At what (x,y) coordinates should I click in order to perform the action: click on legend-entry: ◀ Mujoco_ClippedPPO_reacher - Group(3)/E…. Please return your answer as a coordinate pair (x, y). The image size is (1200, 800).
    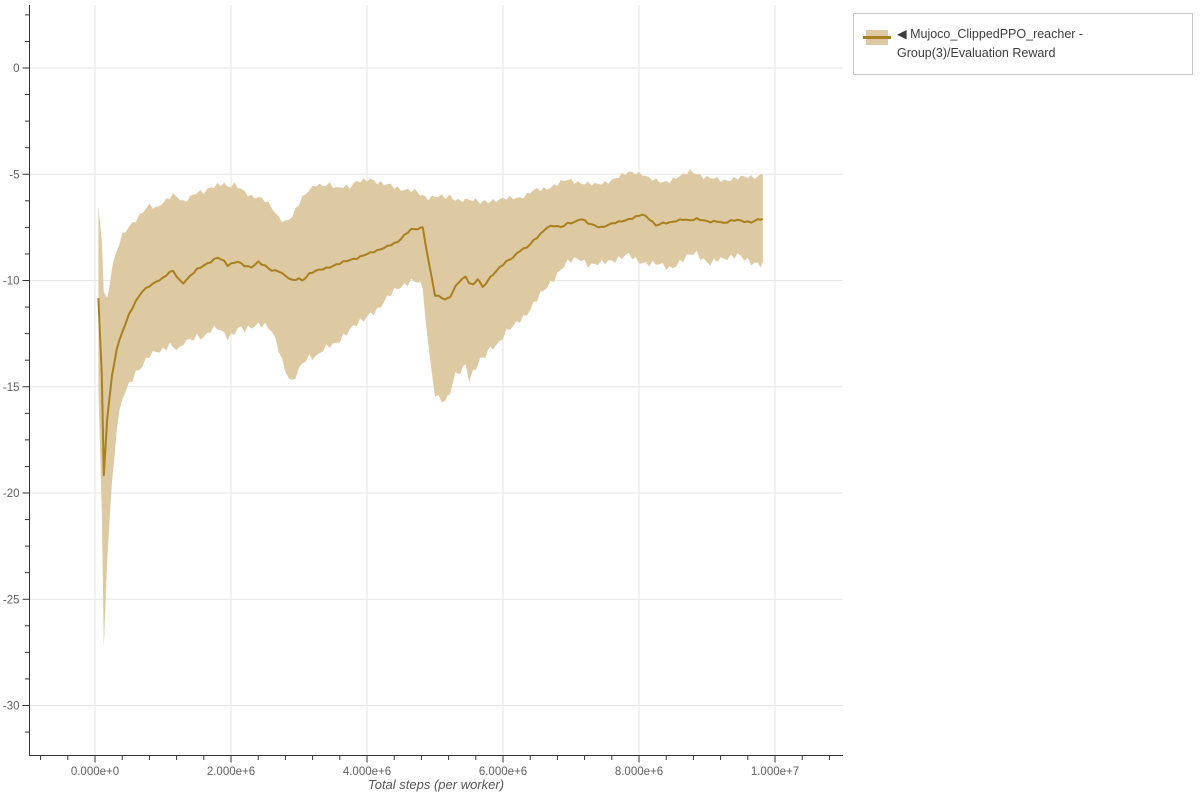
    Looking at the image, I should click on (1022, 44).